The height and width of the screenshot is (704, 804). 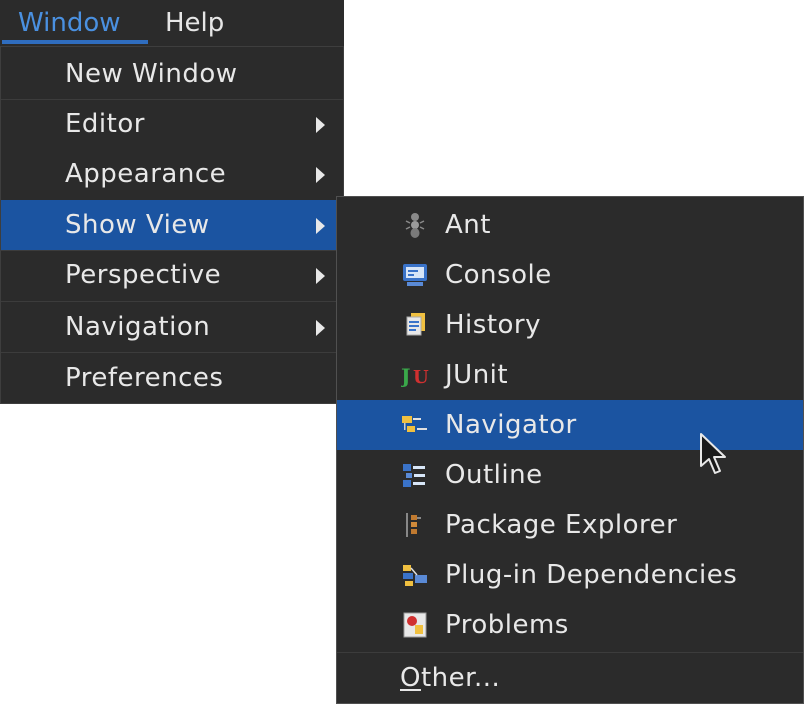 I want to click on submenu-item-navigator: Navigator, so click(x=570, y=425).